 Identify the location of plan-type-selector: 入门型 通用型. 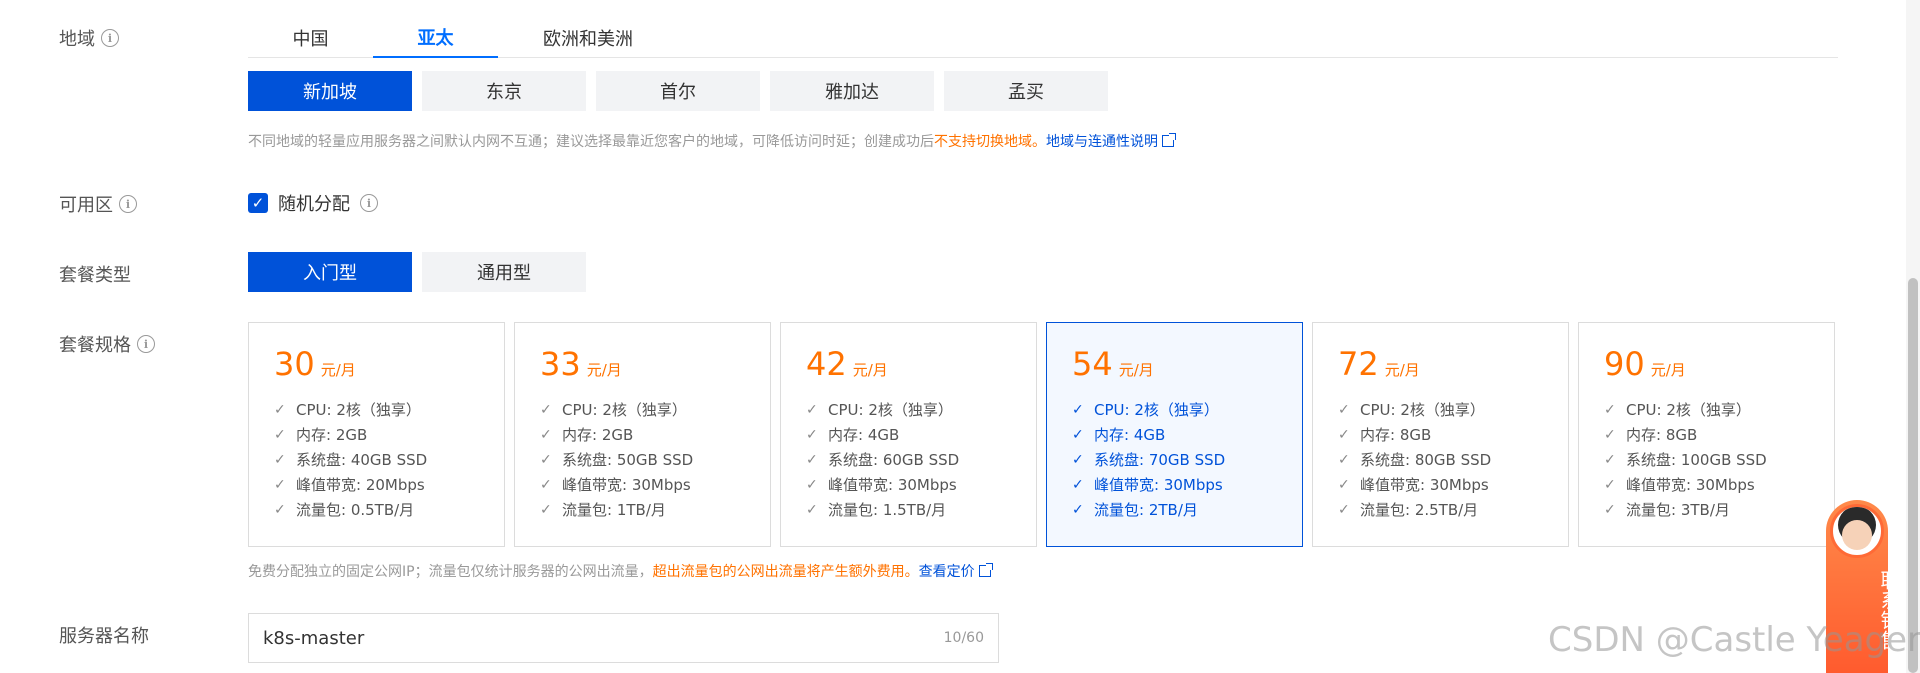
(417, 272).